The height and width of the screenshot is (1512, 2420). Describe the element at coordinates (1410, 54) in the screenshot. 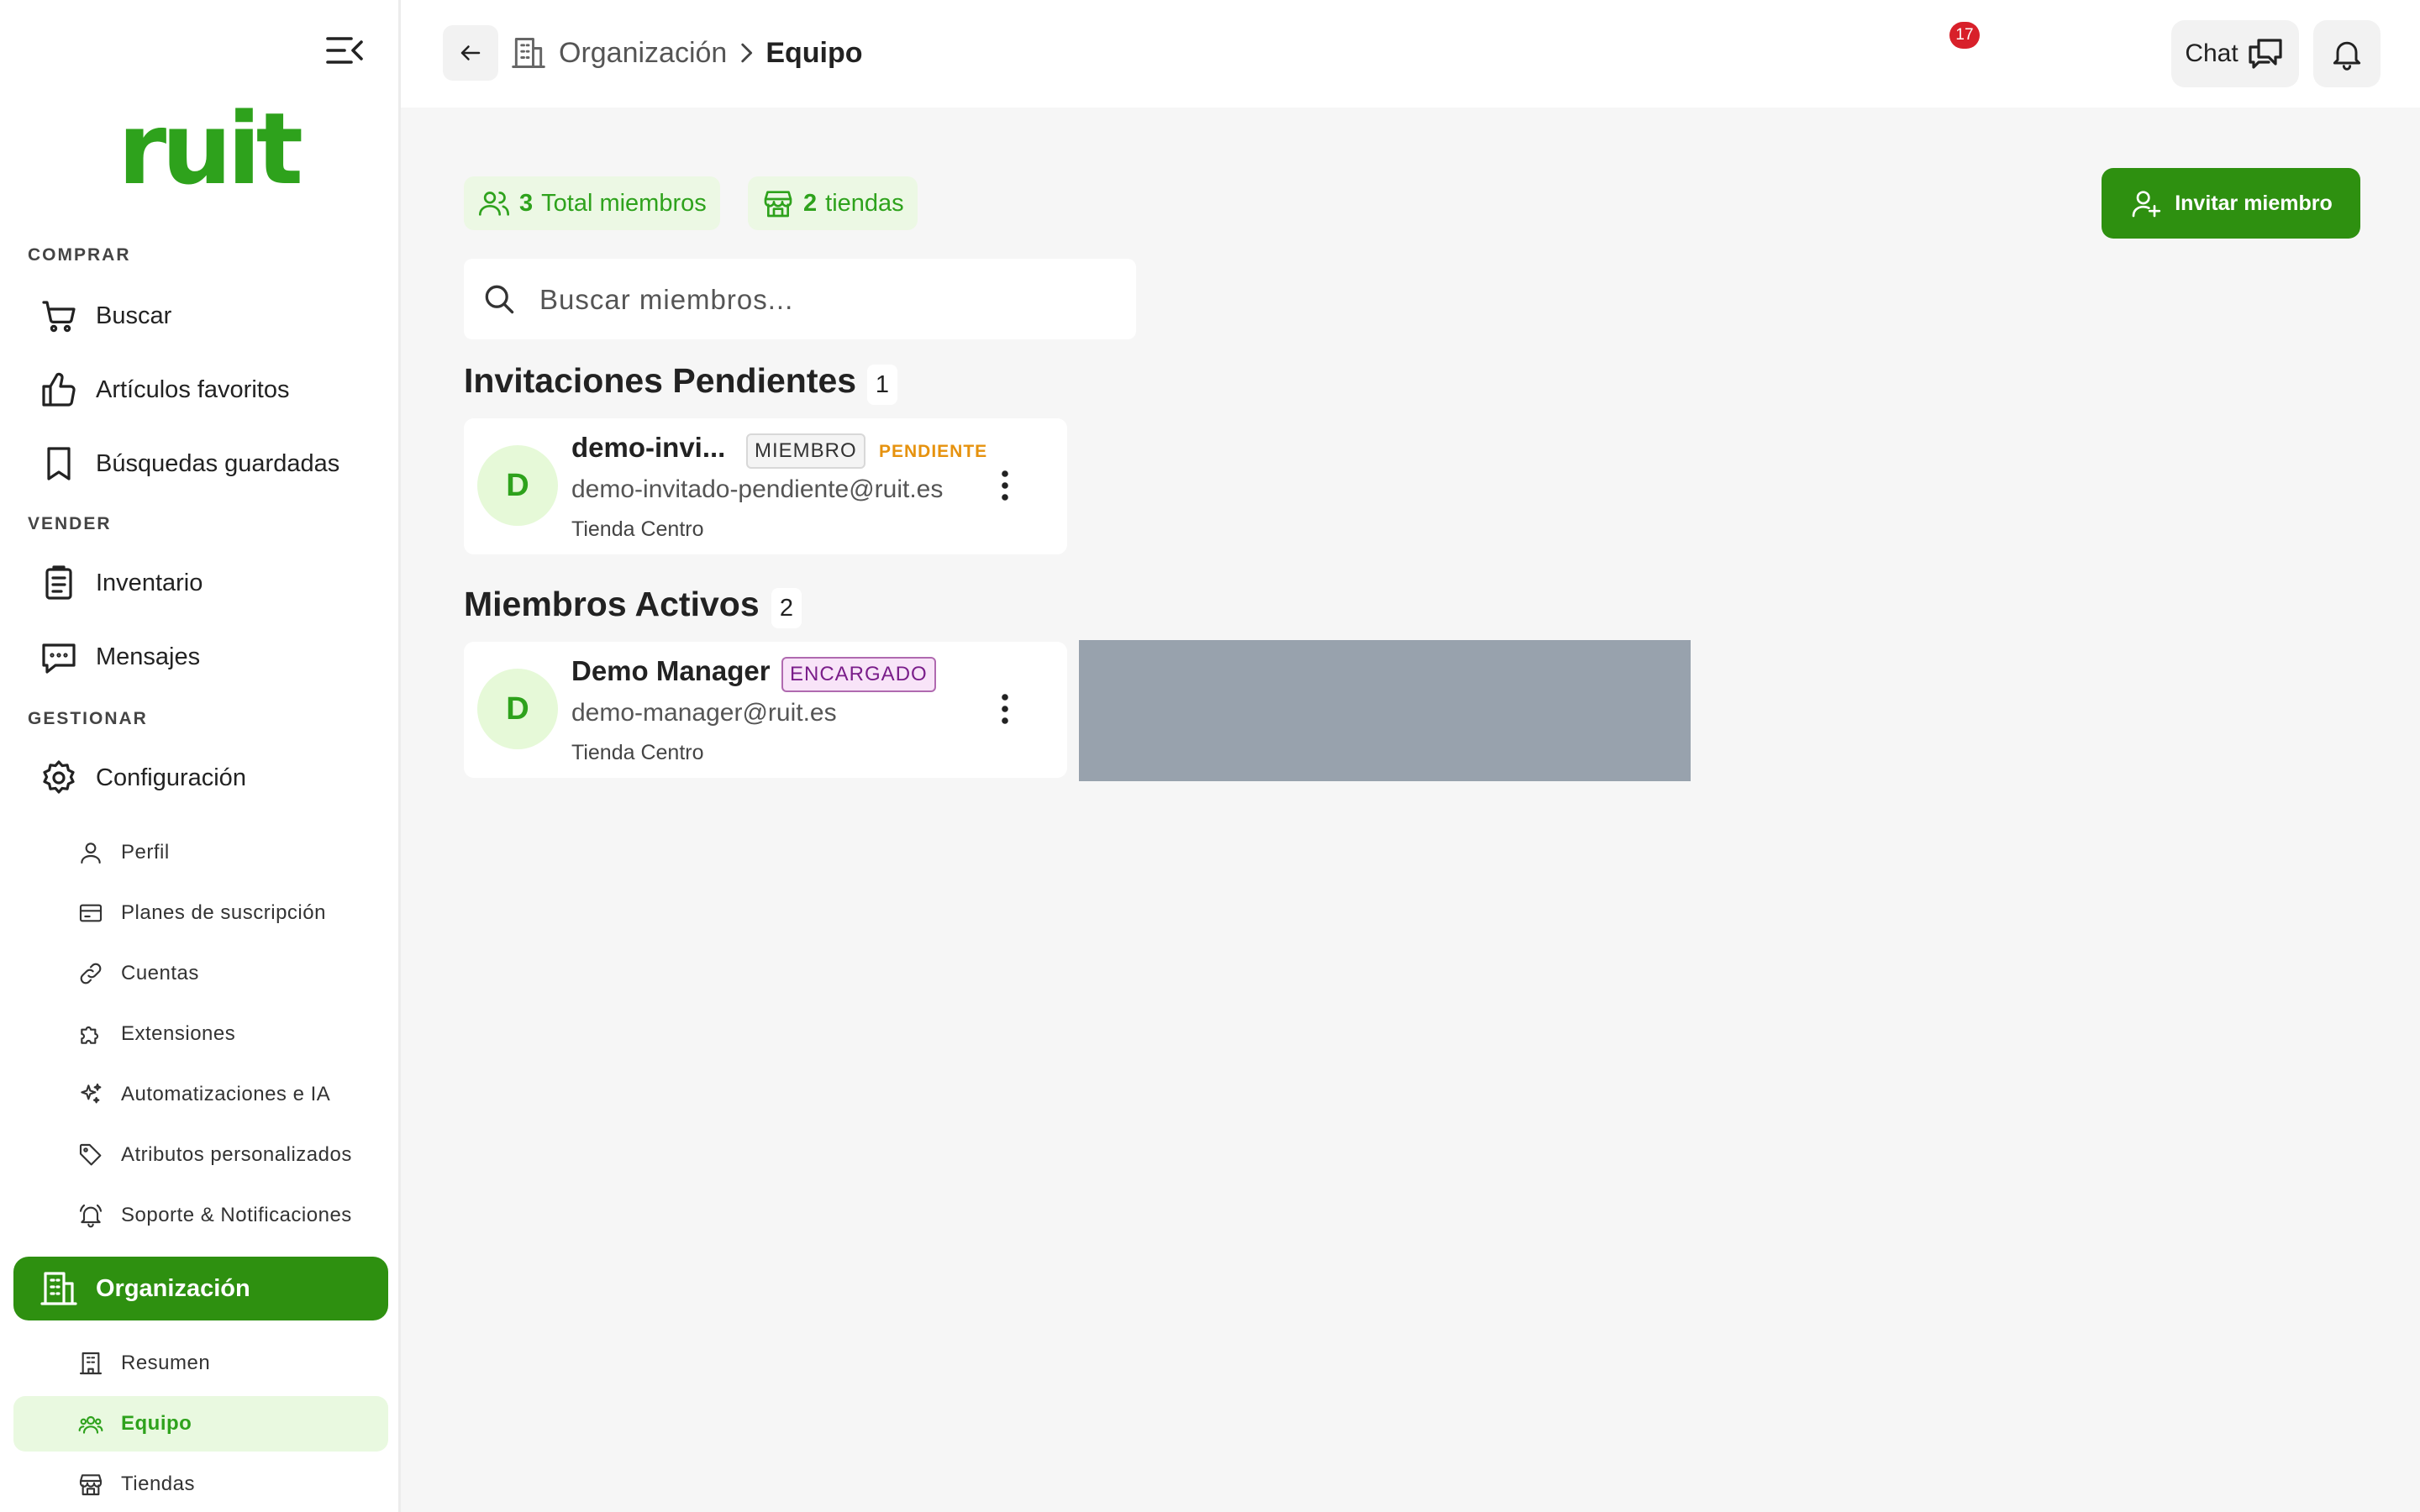

I see `top-bar: Organización Equipo Chat 17` at that location.